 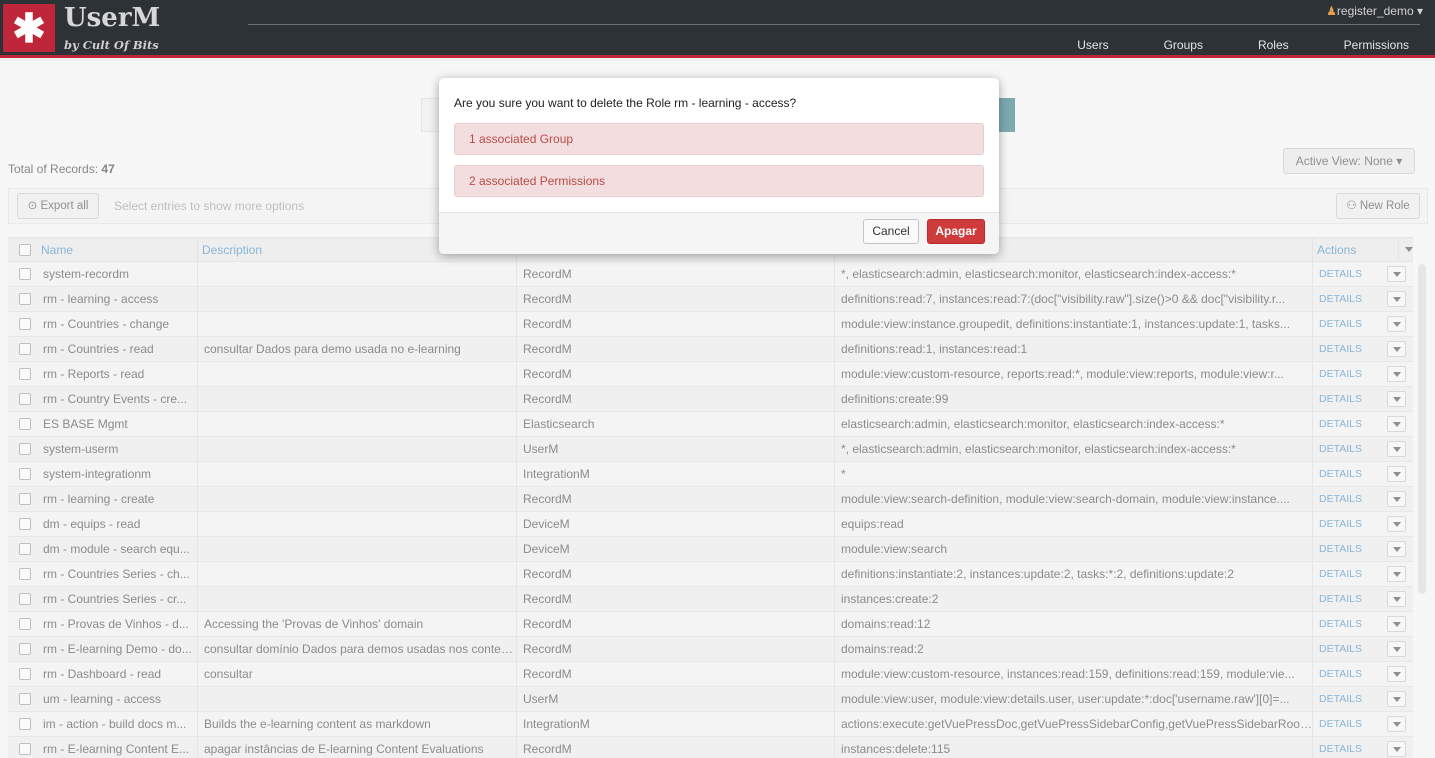 What do you see at coordinates (834, 24) in the screenshot?
I see `header-divider` at bounding box center [834, 24].